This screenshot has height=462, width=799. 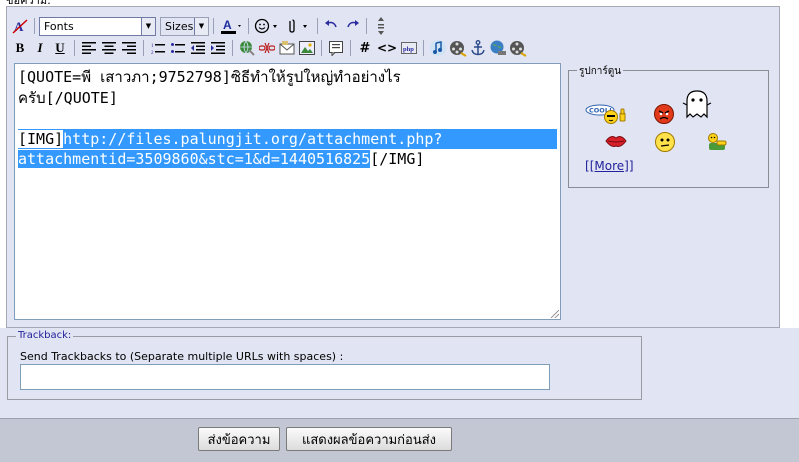 I want to click on remove-format-icon: A, so click(x=20, y=26).